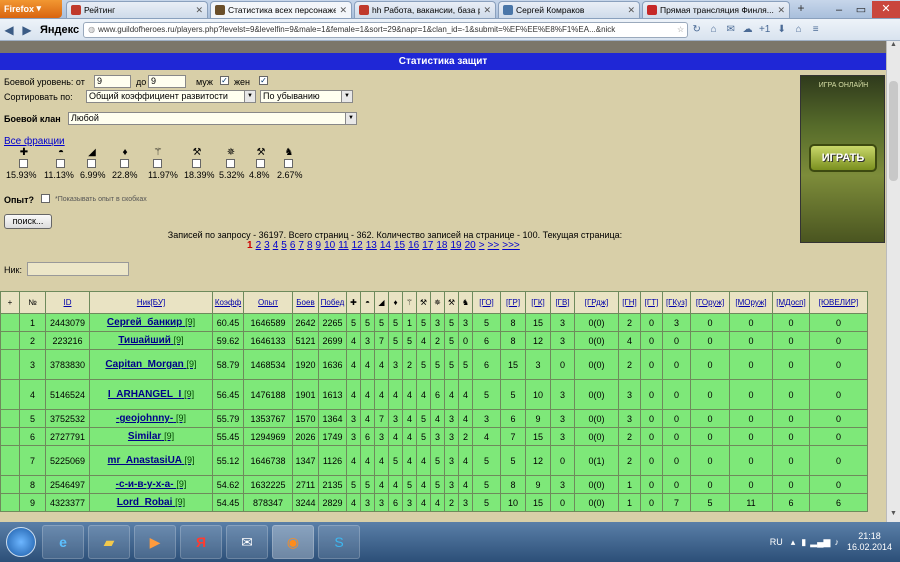 The width and height of the screenshot is (900, 562). What do you see at coordinates (569, 9) in the screenshot?
I see `browser-tab: Сергей Комраков ✕` at bounding box center [569, 9].